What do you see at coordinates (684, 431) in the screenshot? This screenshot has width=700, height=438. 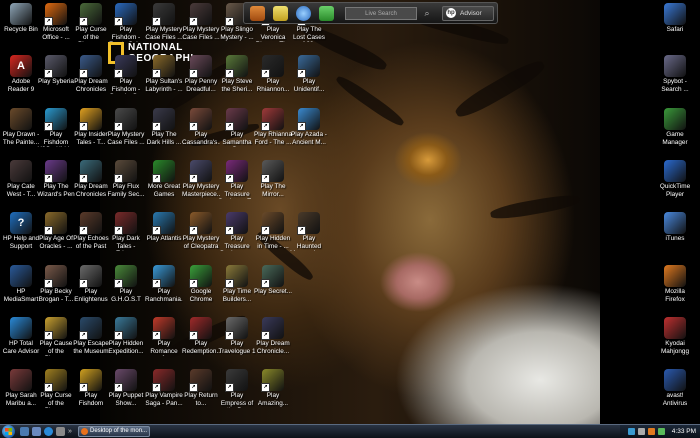 I see `clock: 4:33 PM` at bounding box center [684, 431].